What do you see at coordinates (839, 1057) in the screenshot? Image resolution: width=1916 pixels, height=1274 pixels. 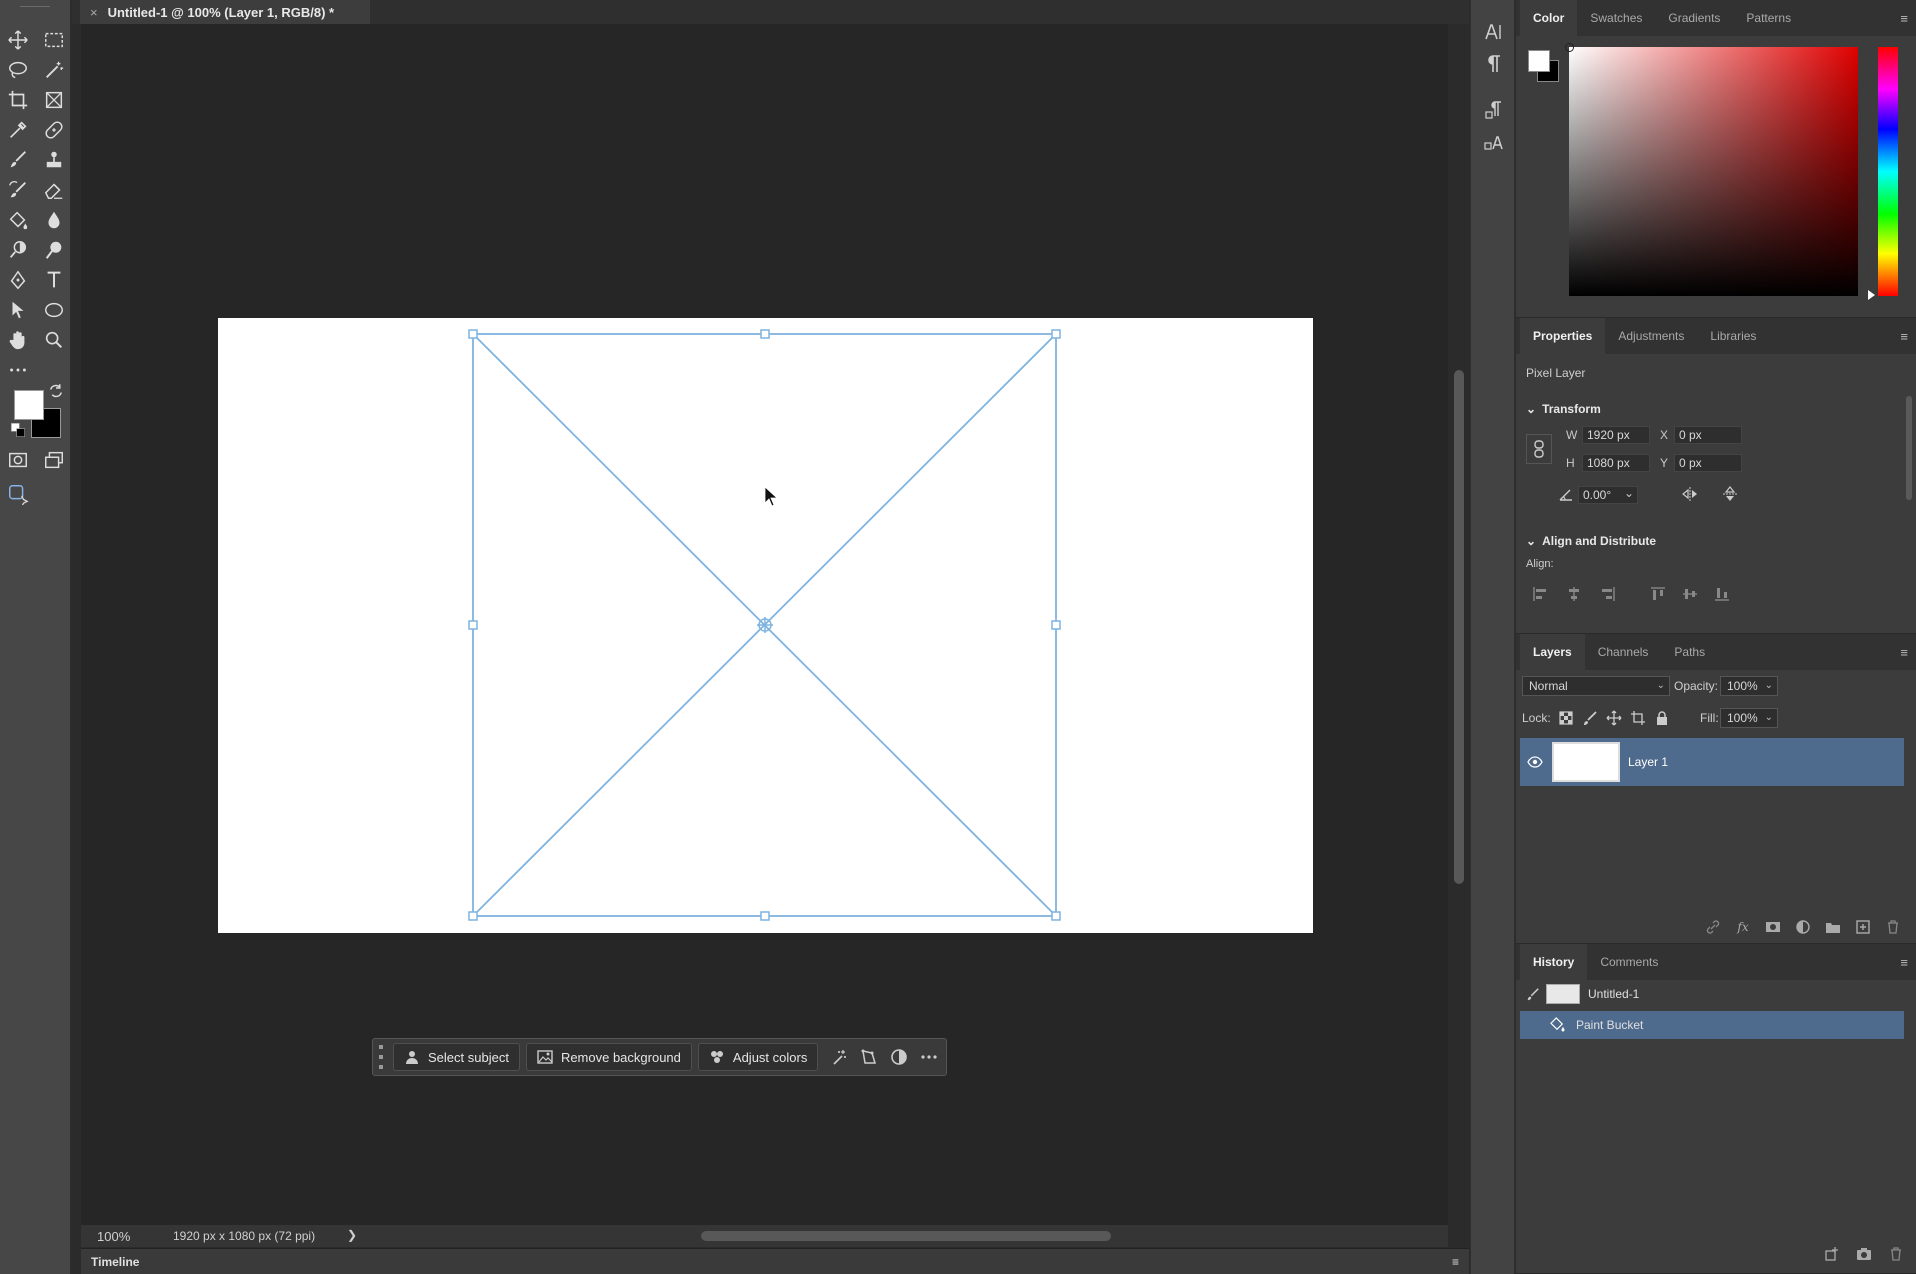 I see `sparkle-icon` at bounding box center [839, 1057].